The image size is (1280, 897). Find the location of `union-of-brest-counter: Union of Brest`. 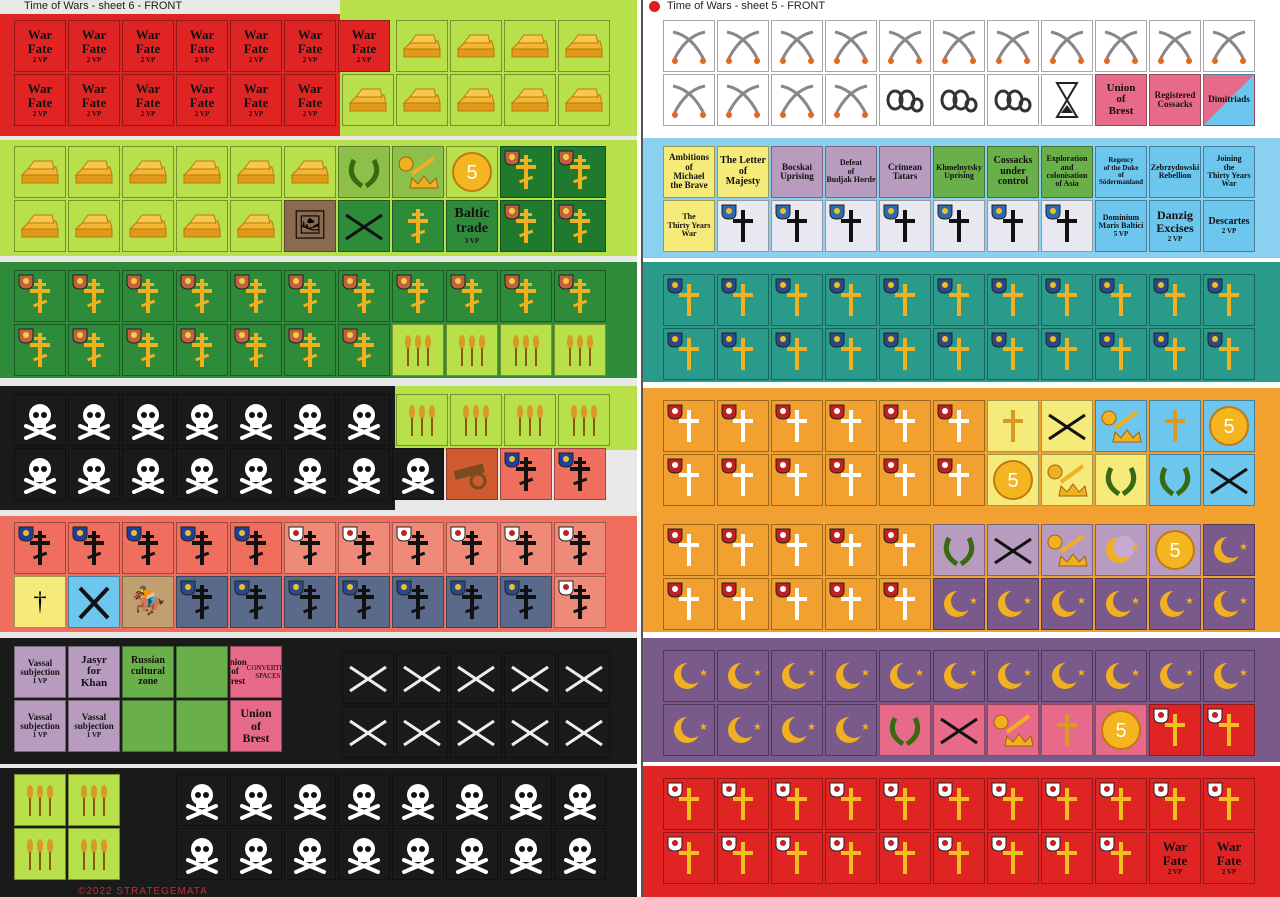

union-of-brest-counter: Union of Brest is located at coordinates (1121, 100).